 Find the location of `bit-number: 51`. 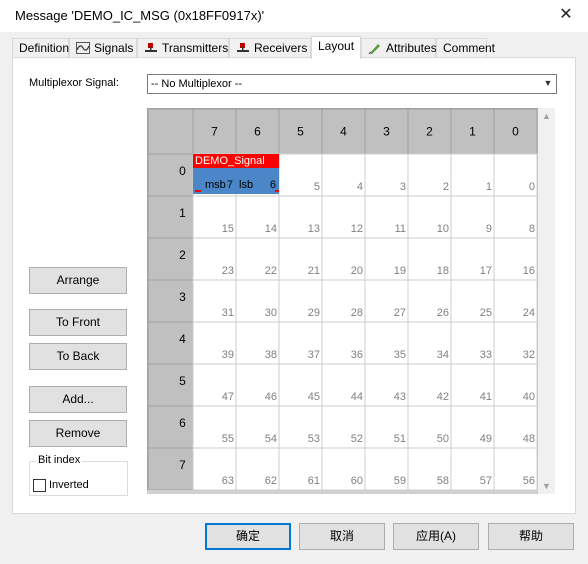

bit-number: 51 is located at coordinates (400, 439).